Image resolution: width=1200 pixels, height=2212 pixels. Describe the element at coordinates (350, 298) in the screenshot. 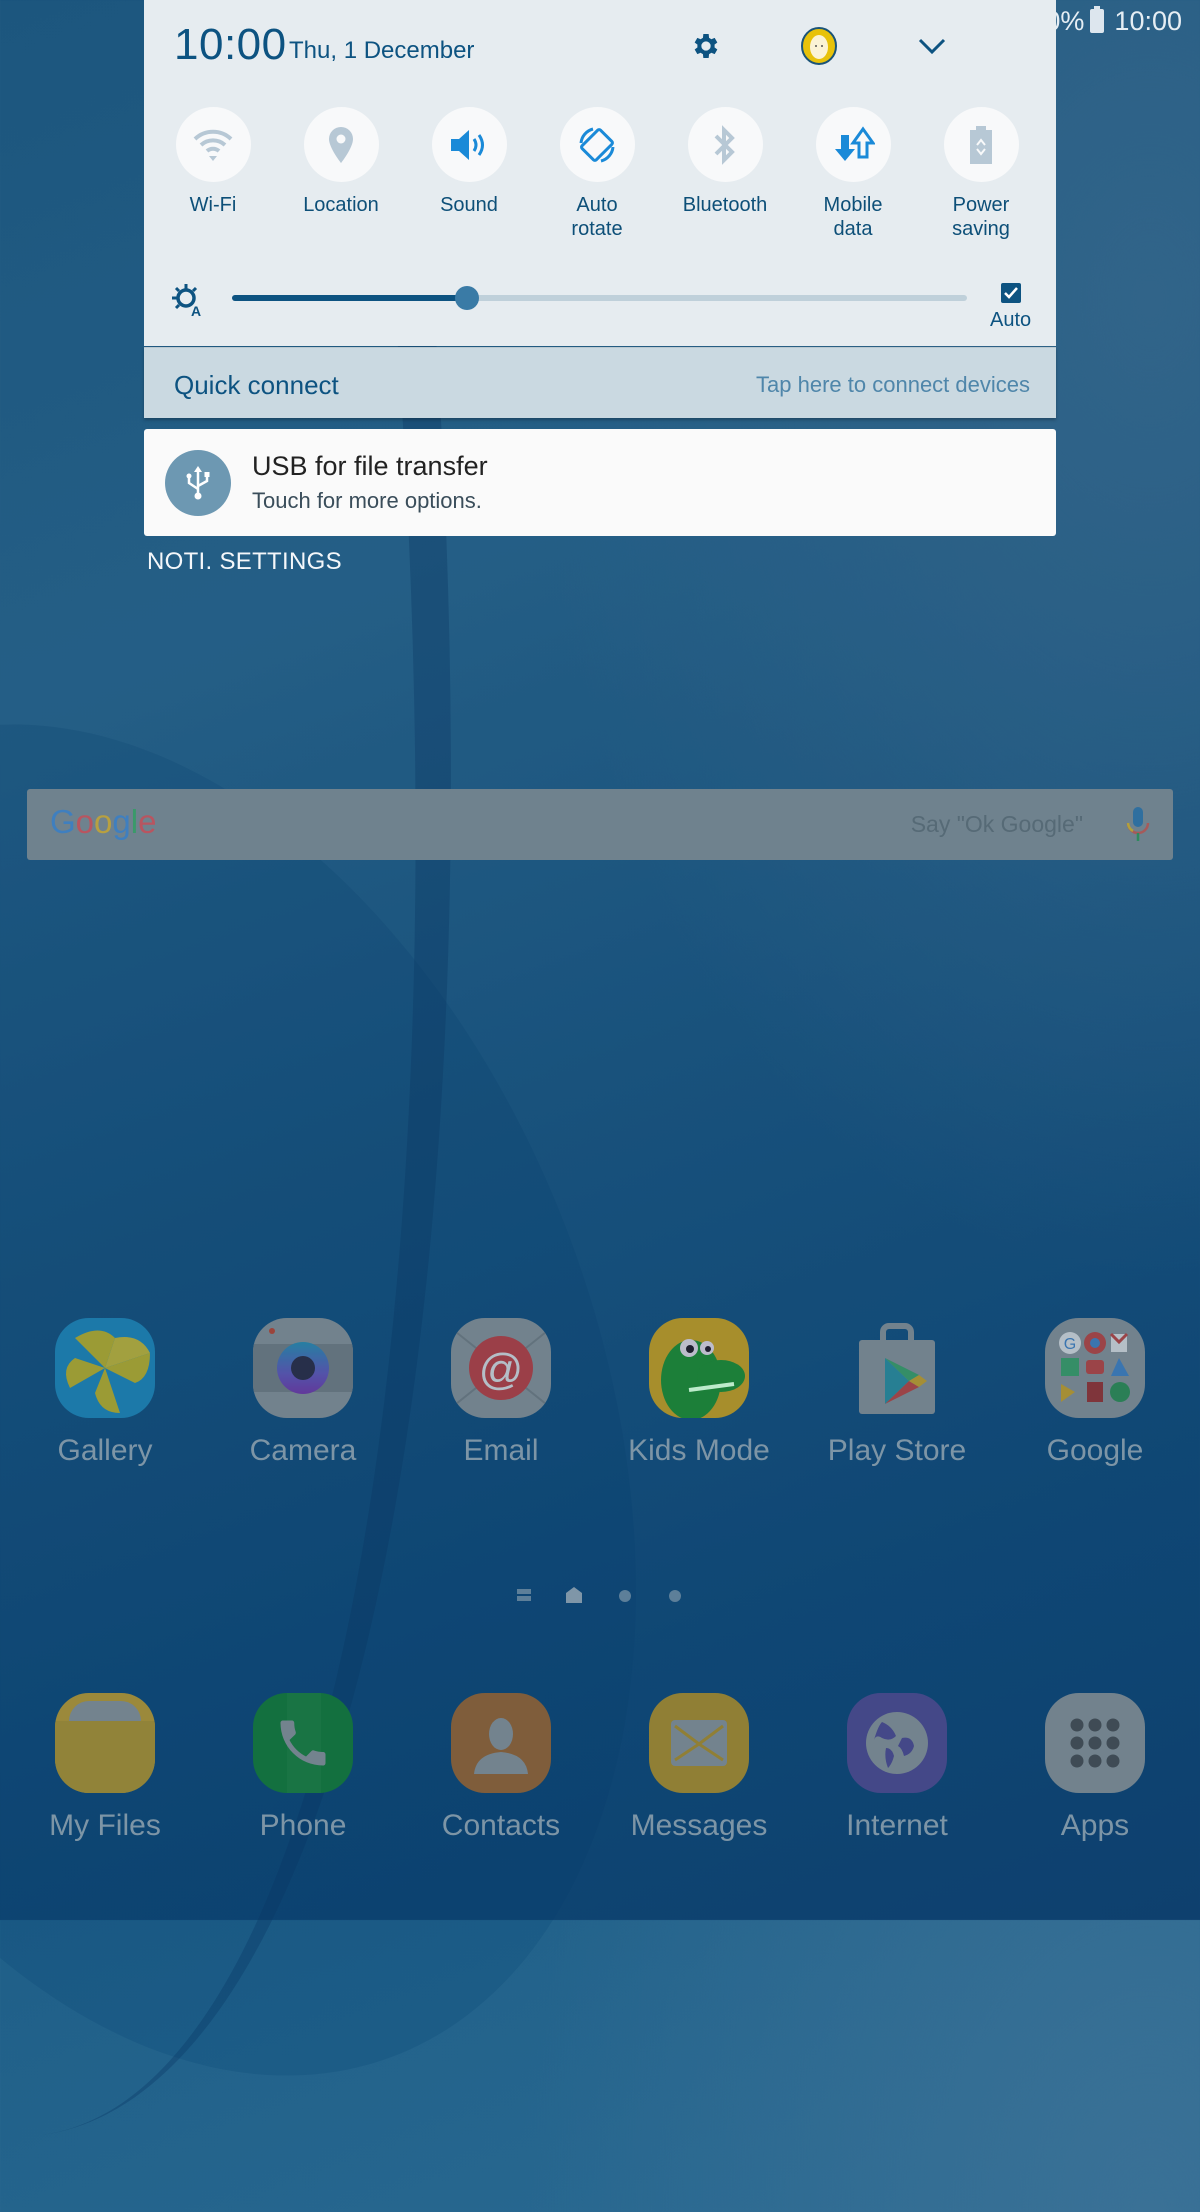

I see `brightness-slider-fill` at that location.